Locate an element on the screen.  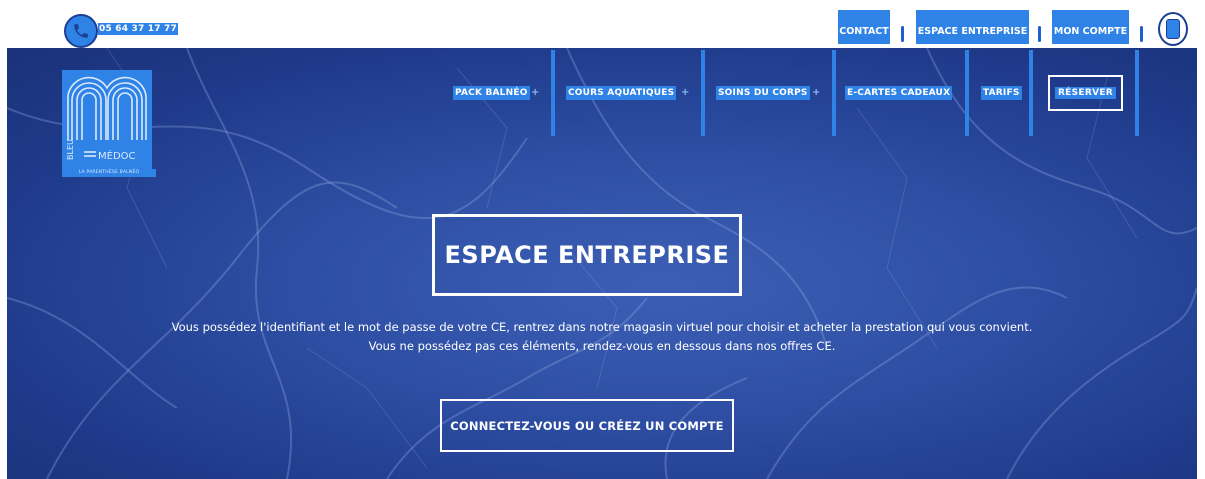
logo-bleu-text: BLEU is located at coordinates (70, 149).